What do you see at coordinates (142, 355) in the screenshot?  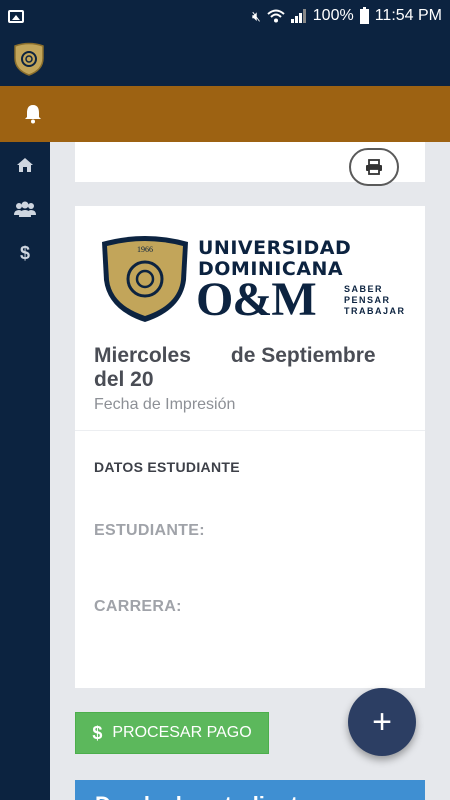 I see `date-weekday: Miercoles` at bounding box center [142, 355].